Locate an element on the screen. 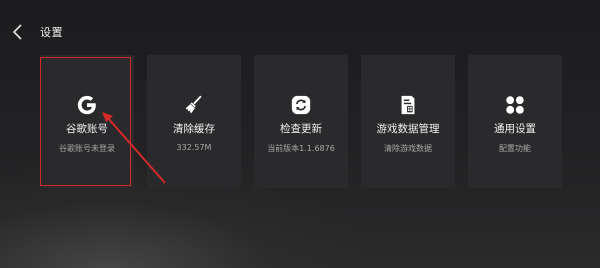  four-petal-icon is located at coordinates (515, 105).